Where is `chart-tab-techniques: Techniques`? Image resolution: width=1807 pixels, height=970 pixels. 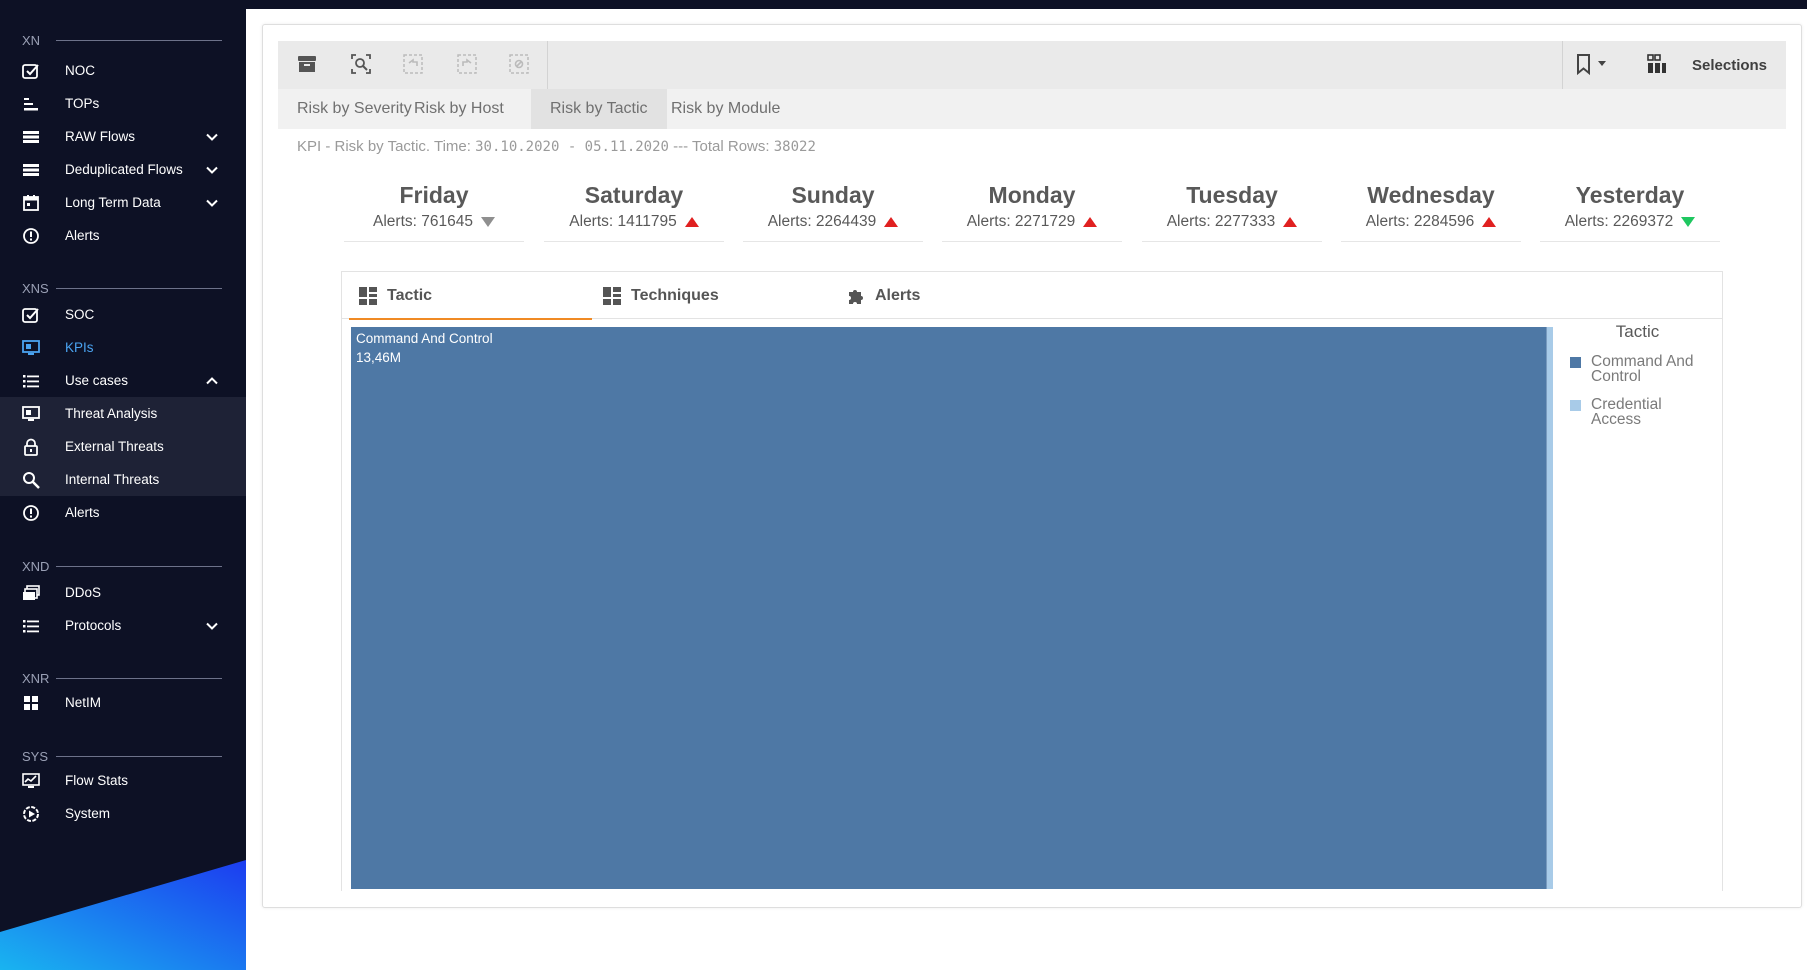
chart-tab-techniques: Techniques is located at coordinates (661, 296).